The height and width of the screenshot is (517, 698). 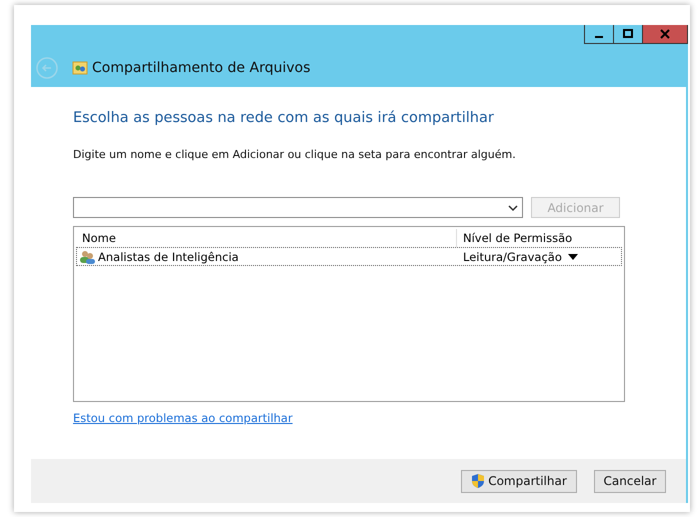 I want to click on user-group-icon, so click(x=87, y=257).